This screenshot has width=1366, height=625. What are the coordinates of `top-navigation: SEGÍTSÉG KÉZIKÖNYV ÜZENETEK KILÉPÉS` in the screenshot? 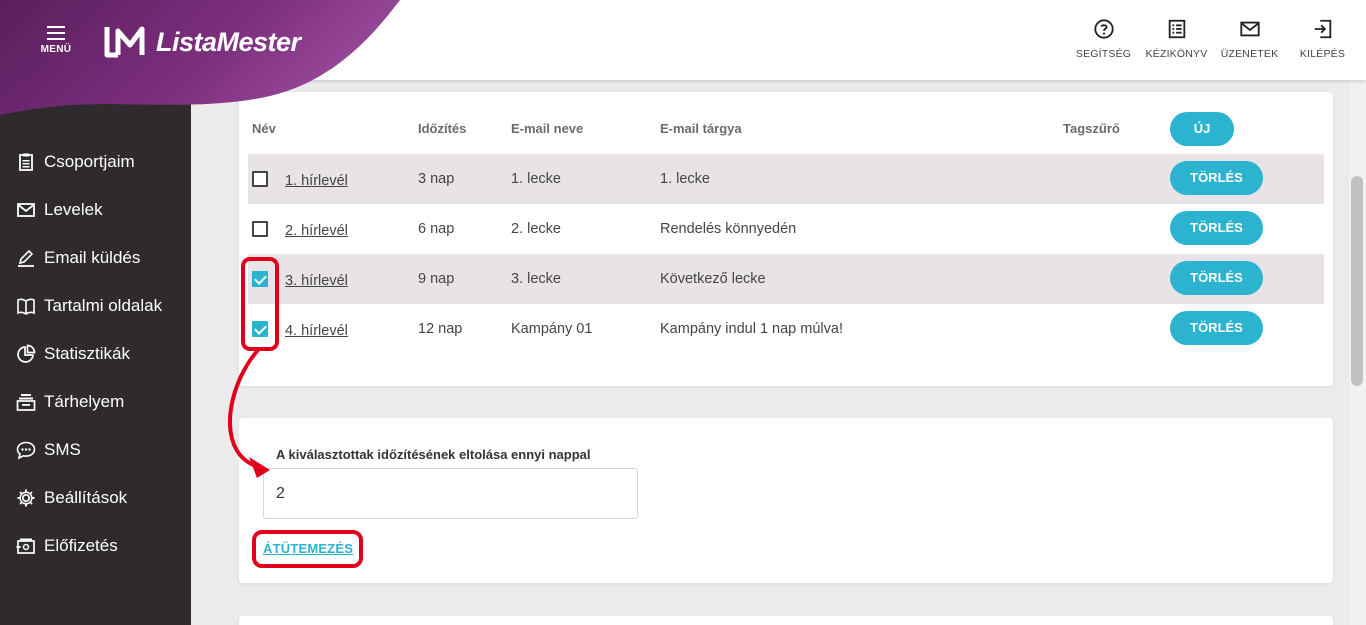 It's located at (1210, 40).